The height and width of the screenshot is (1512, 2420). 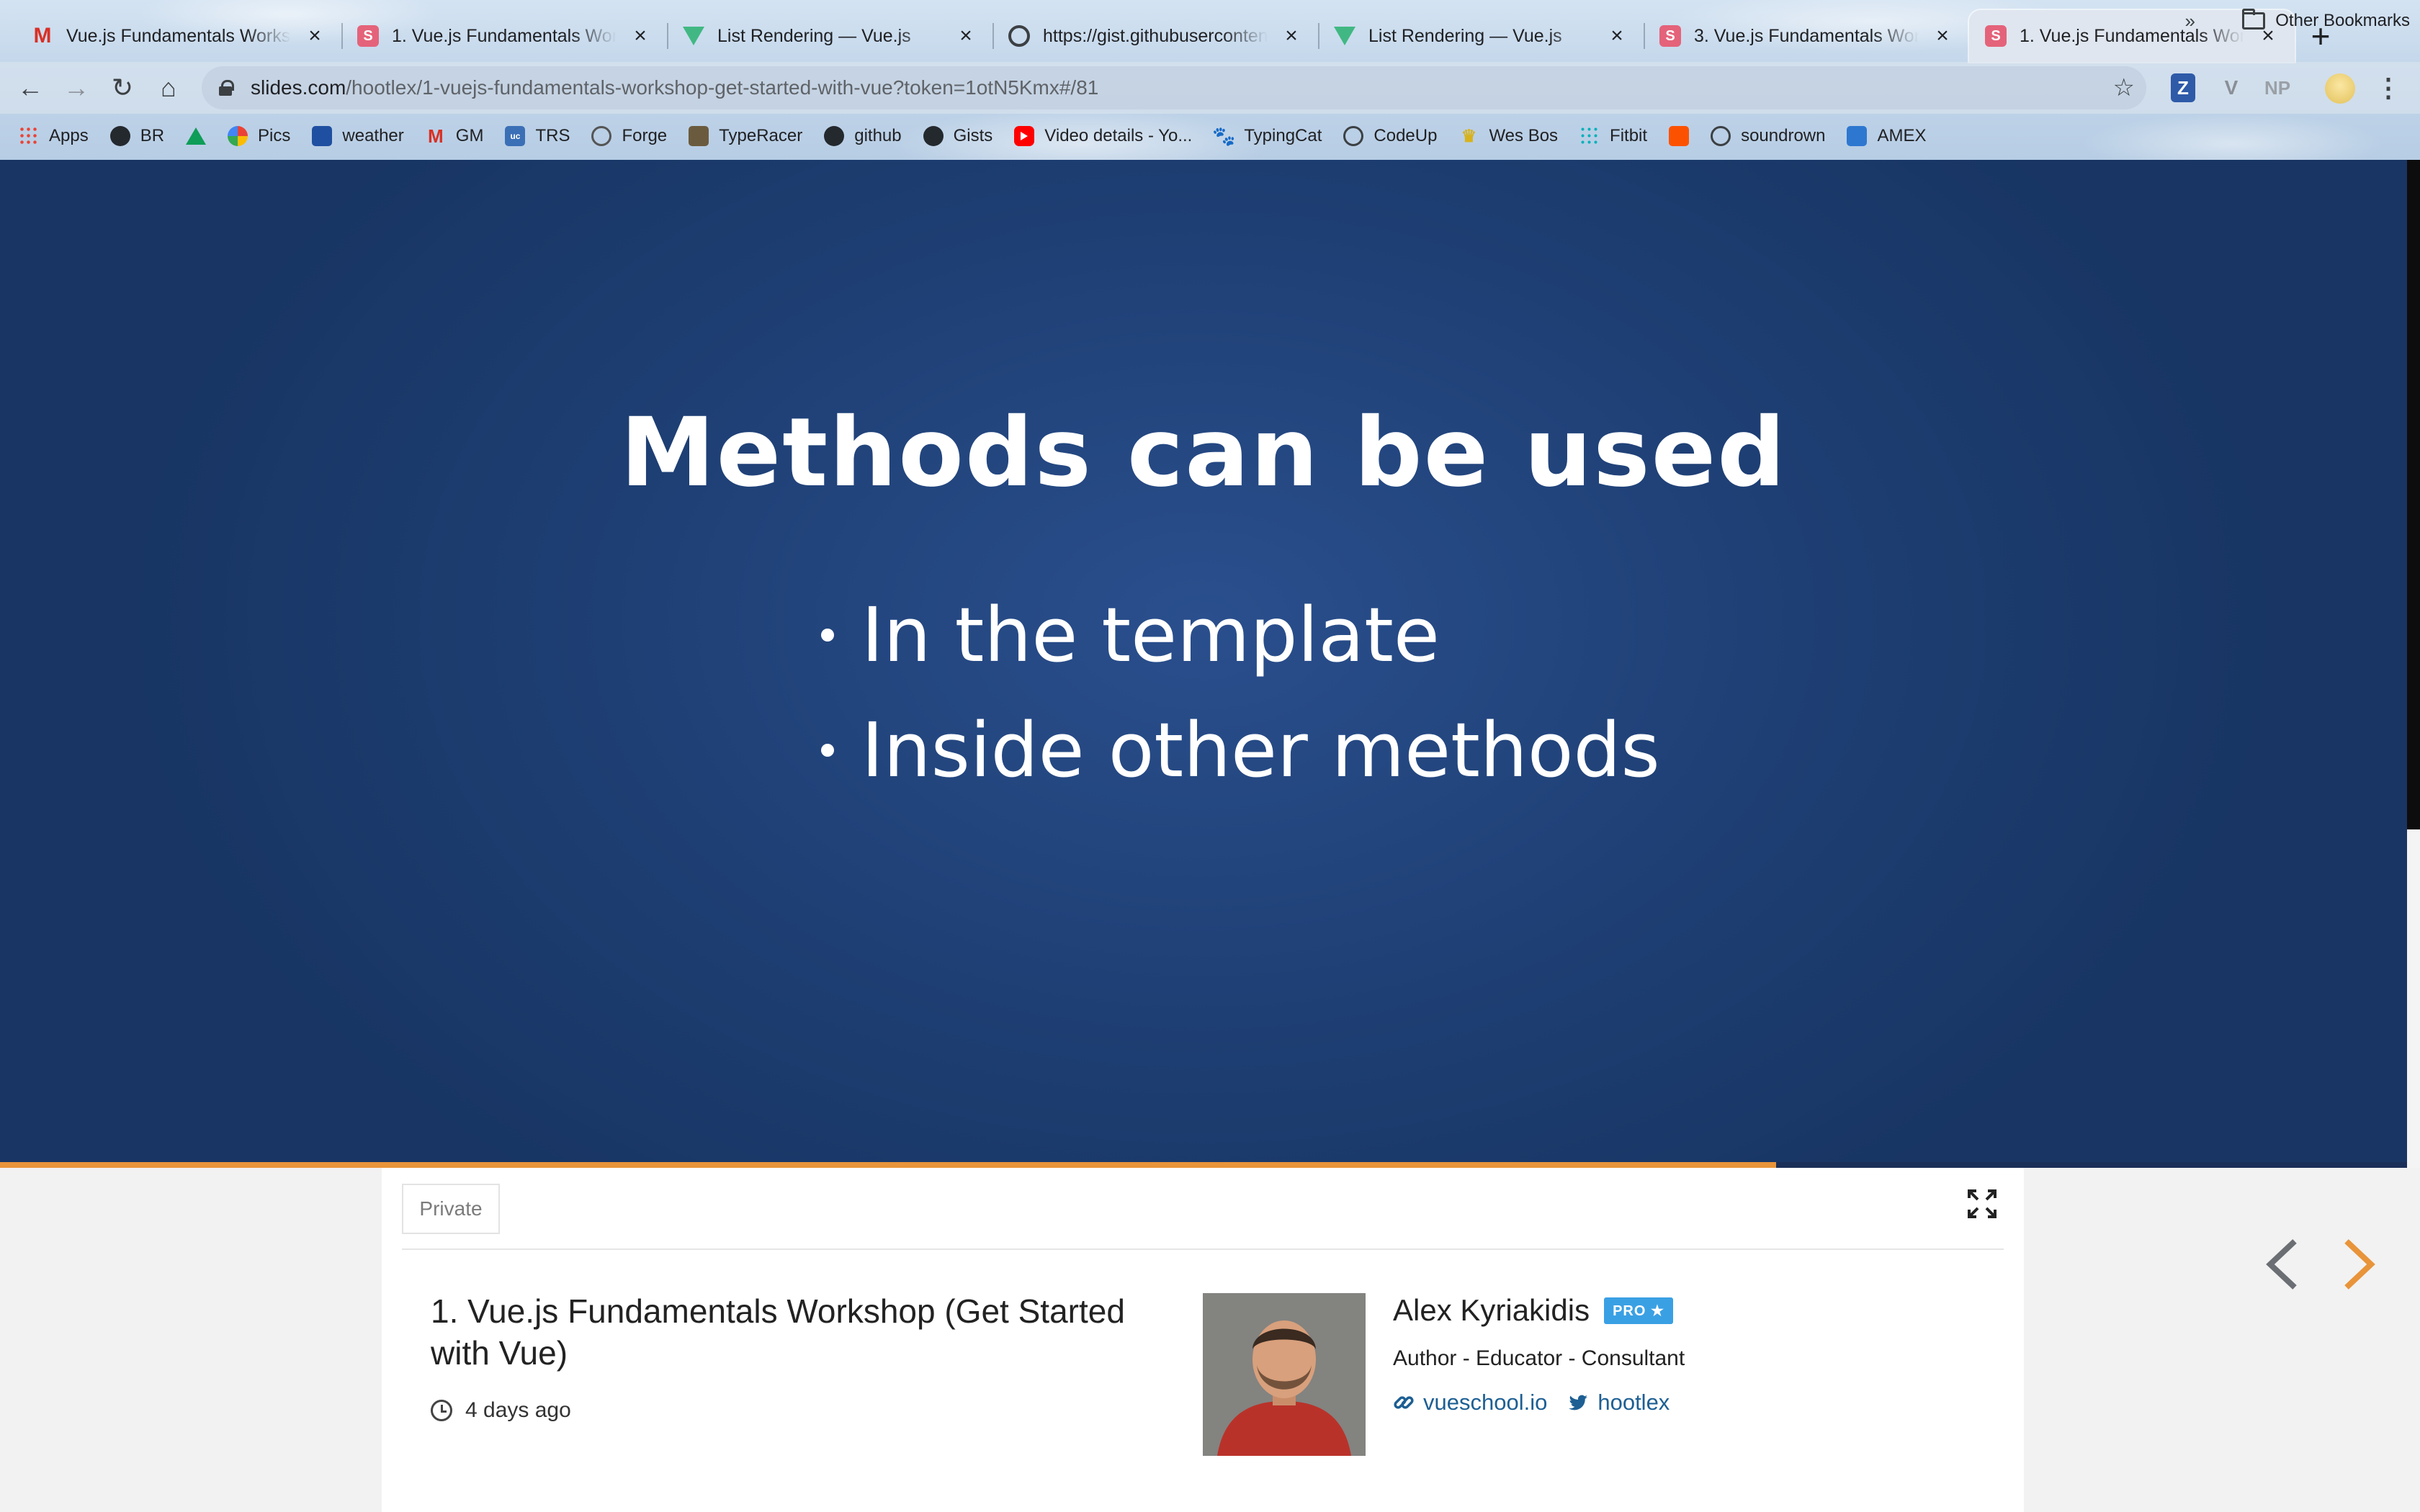 I want to click on link-icon, so click(x=1404, y=1402).